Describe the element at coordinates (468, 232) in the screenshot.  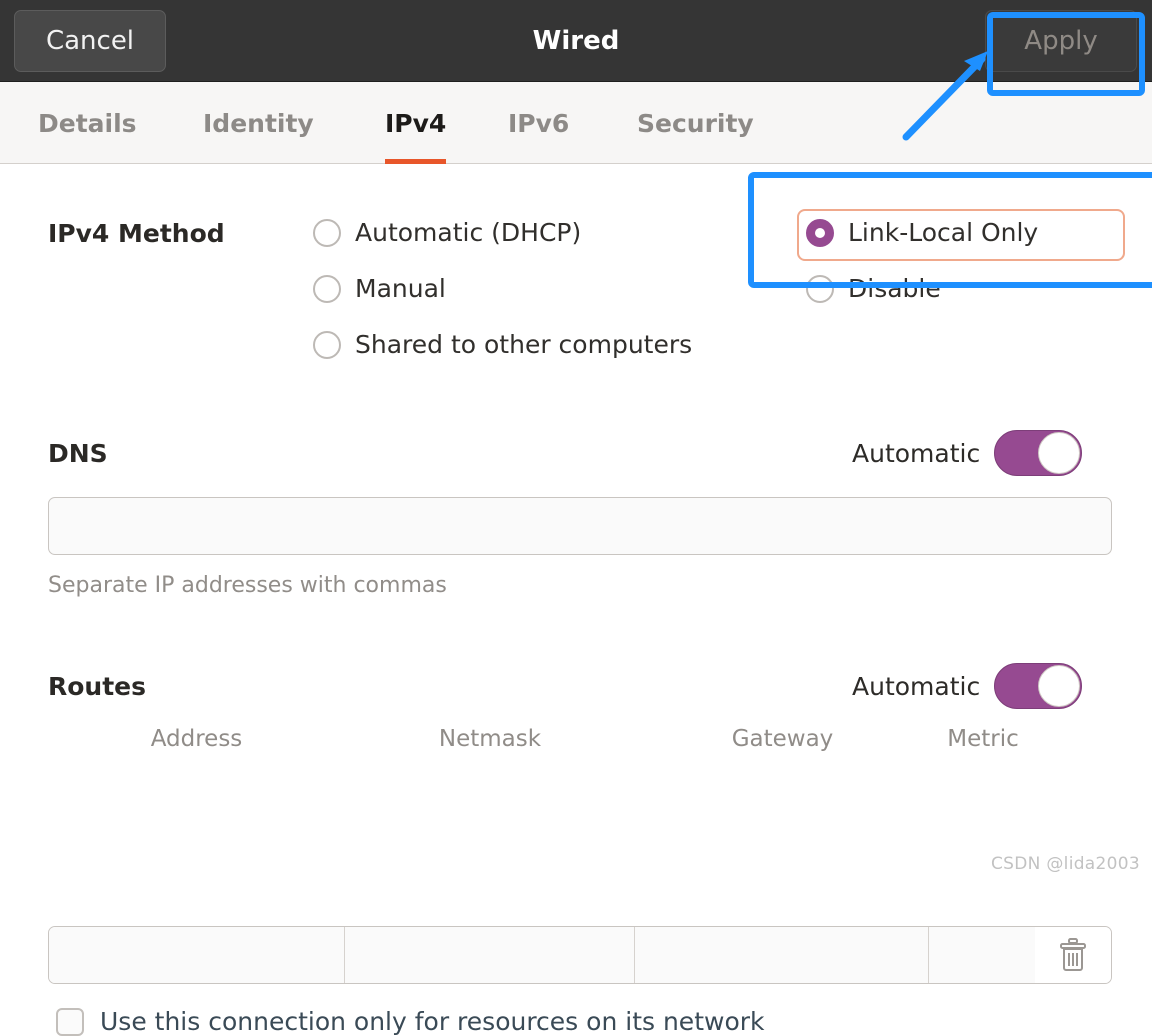
I see `radio-label: Automatic (DHCP)` at that location.